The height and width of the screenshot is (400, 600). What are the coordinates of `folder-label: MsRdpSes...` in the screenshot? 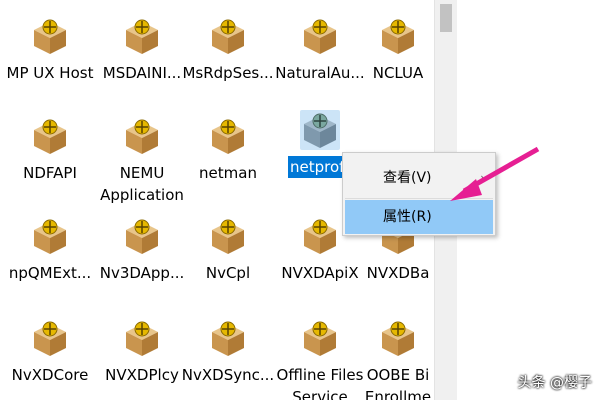 It's located at (228, 73).